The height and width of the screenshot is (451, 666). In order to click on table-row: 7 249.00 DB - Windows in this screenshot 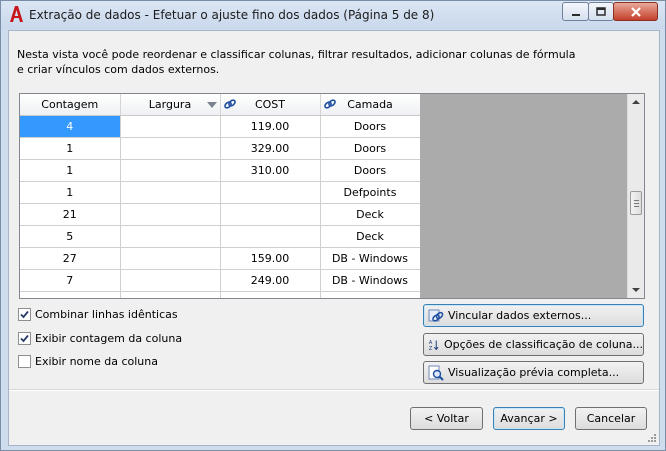, I will do `click(220, 280)`.